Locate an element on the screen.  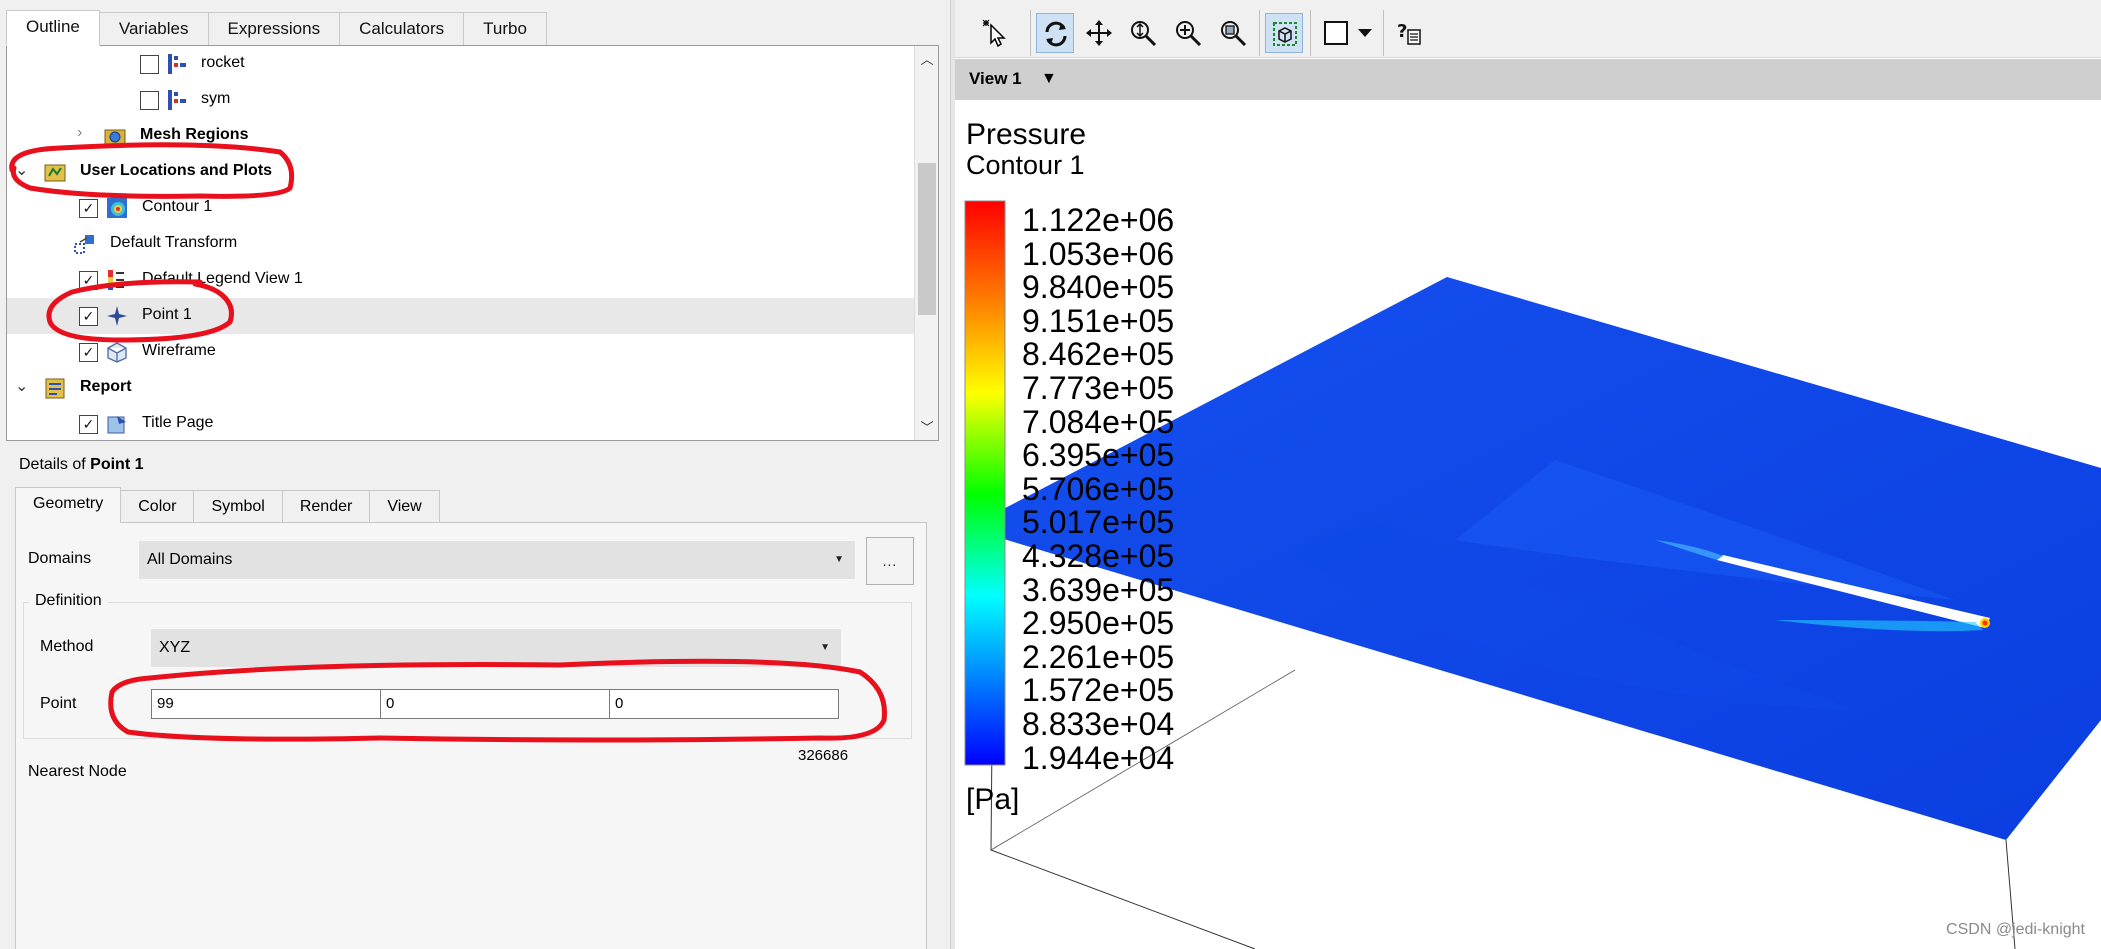
dropdown-icon is located at coordinates (1364, 33).